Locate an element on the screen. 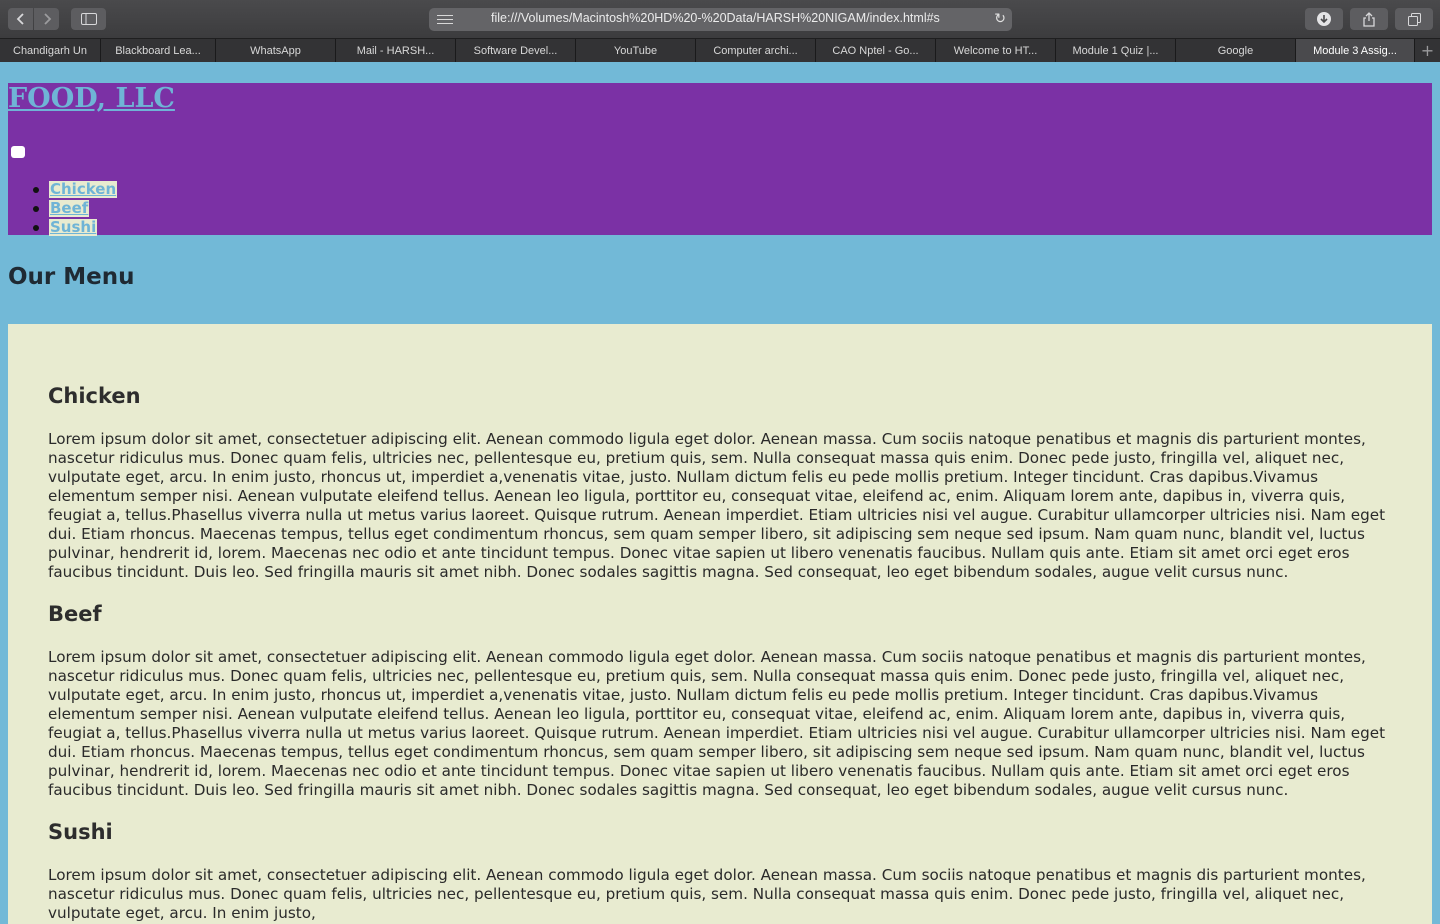  nav-link-sushi: Sushi is located at coordinates (73, 227).